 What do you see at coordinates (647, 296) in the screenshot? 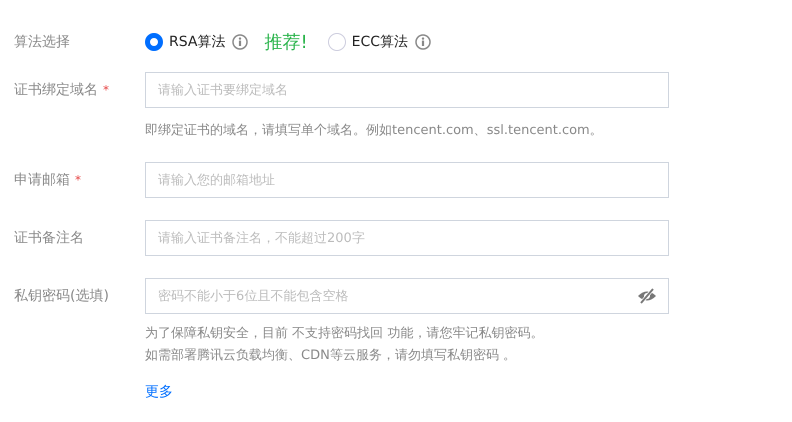
I see `eye-slash-icon` at bounding box center [647, 296].